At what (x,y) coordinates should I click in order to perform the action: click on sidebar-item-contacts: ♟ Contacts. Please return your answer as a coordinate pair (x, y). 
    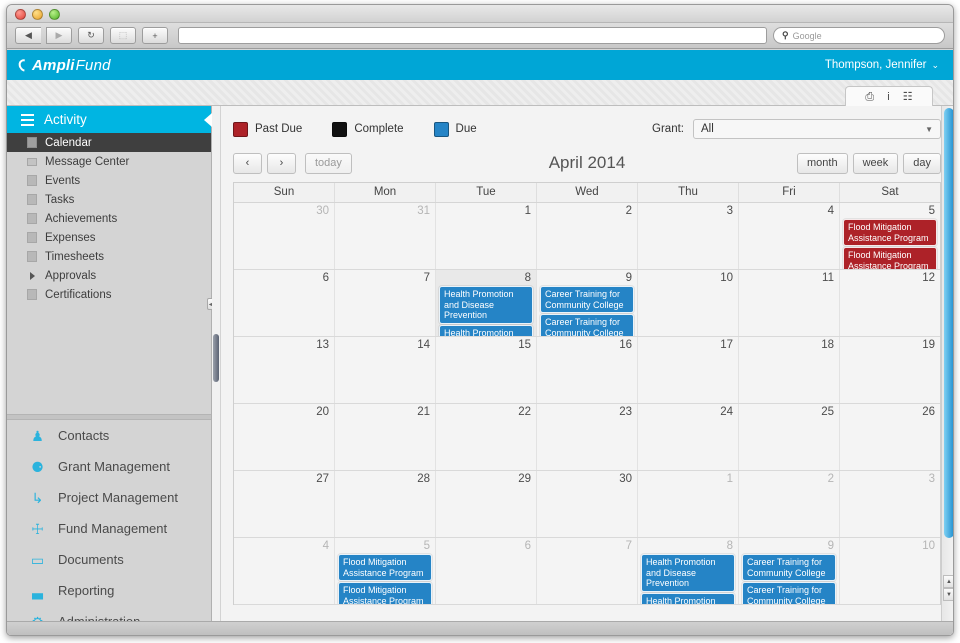
    Looking at the image, I should click on (109, 435).